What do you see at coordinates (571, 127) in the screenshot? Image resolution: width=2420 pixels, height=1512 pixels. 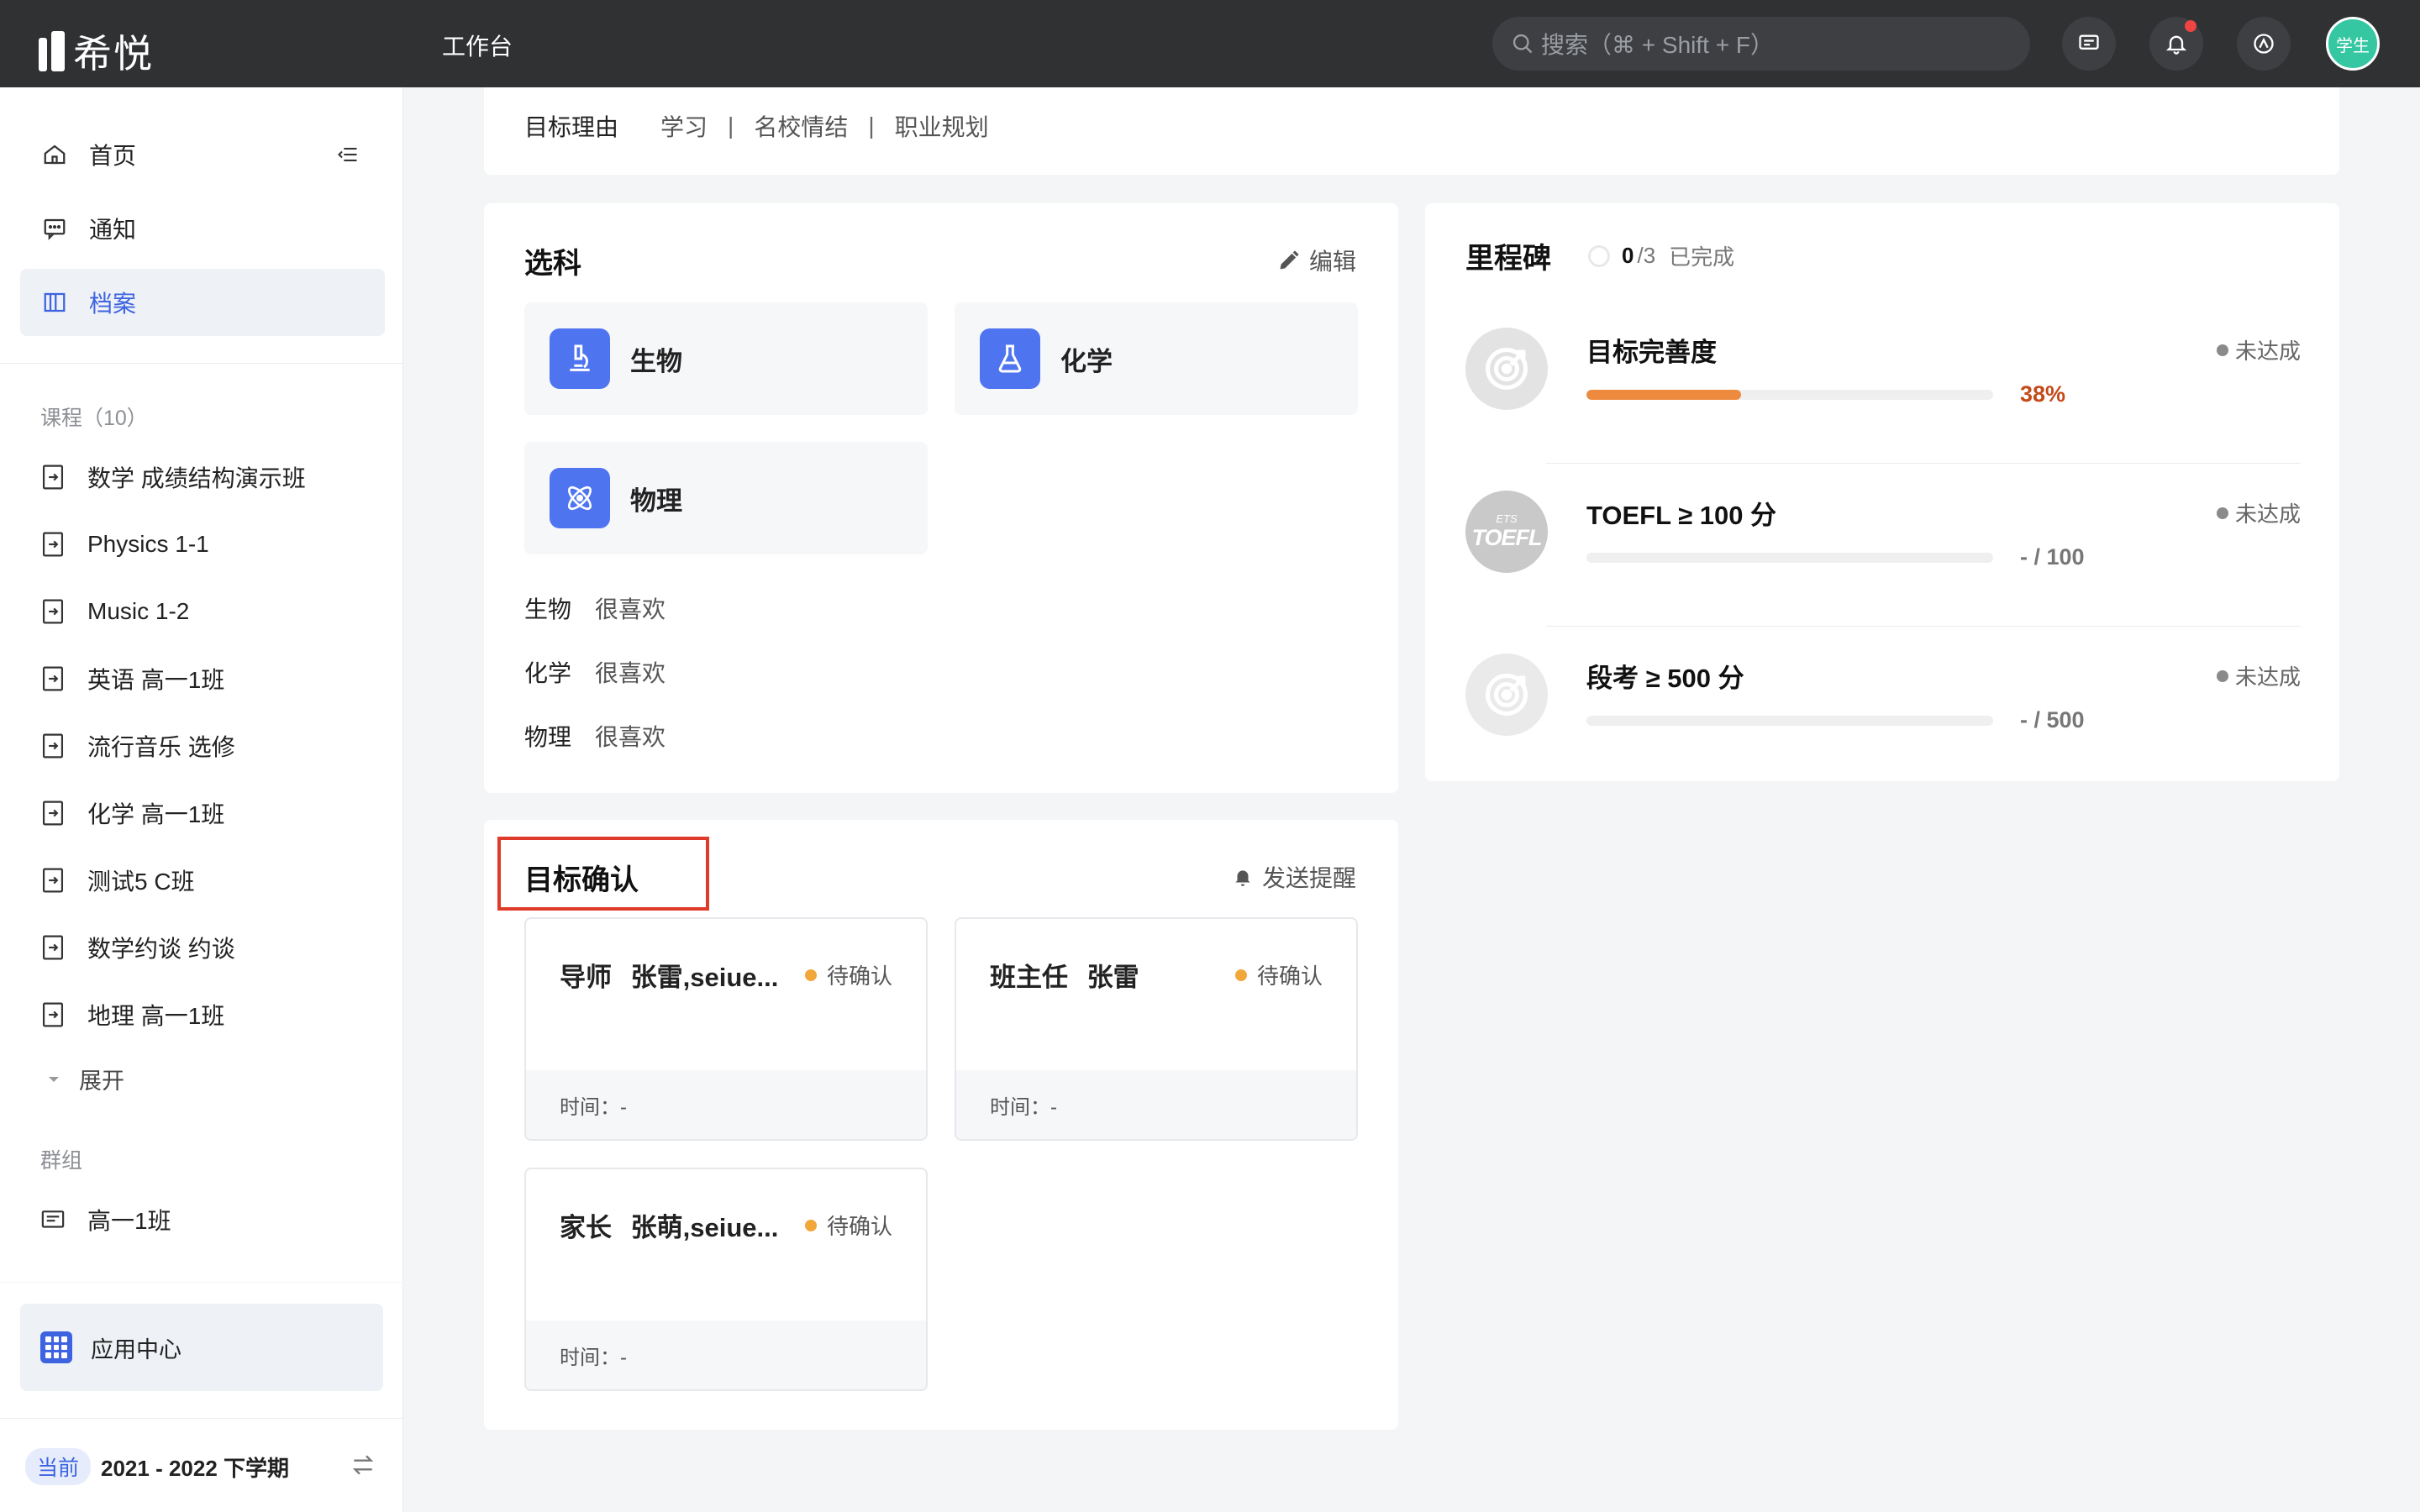 I see `goal-reason-label: 目标理由` at bounding box center [571, 127].